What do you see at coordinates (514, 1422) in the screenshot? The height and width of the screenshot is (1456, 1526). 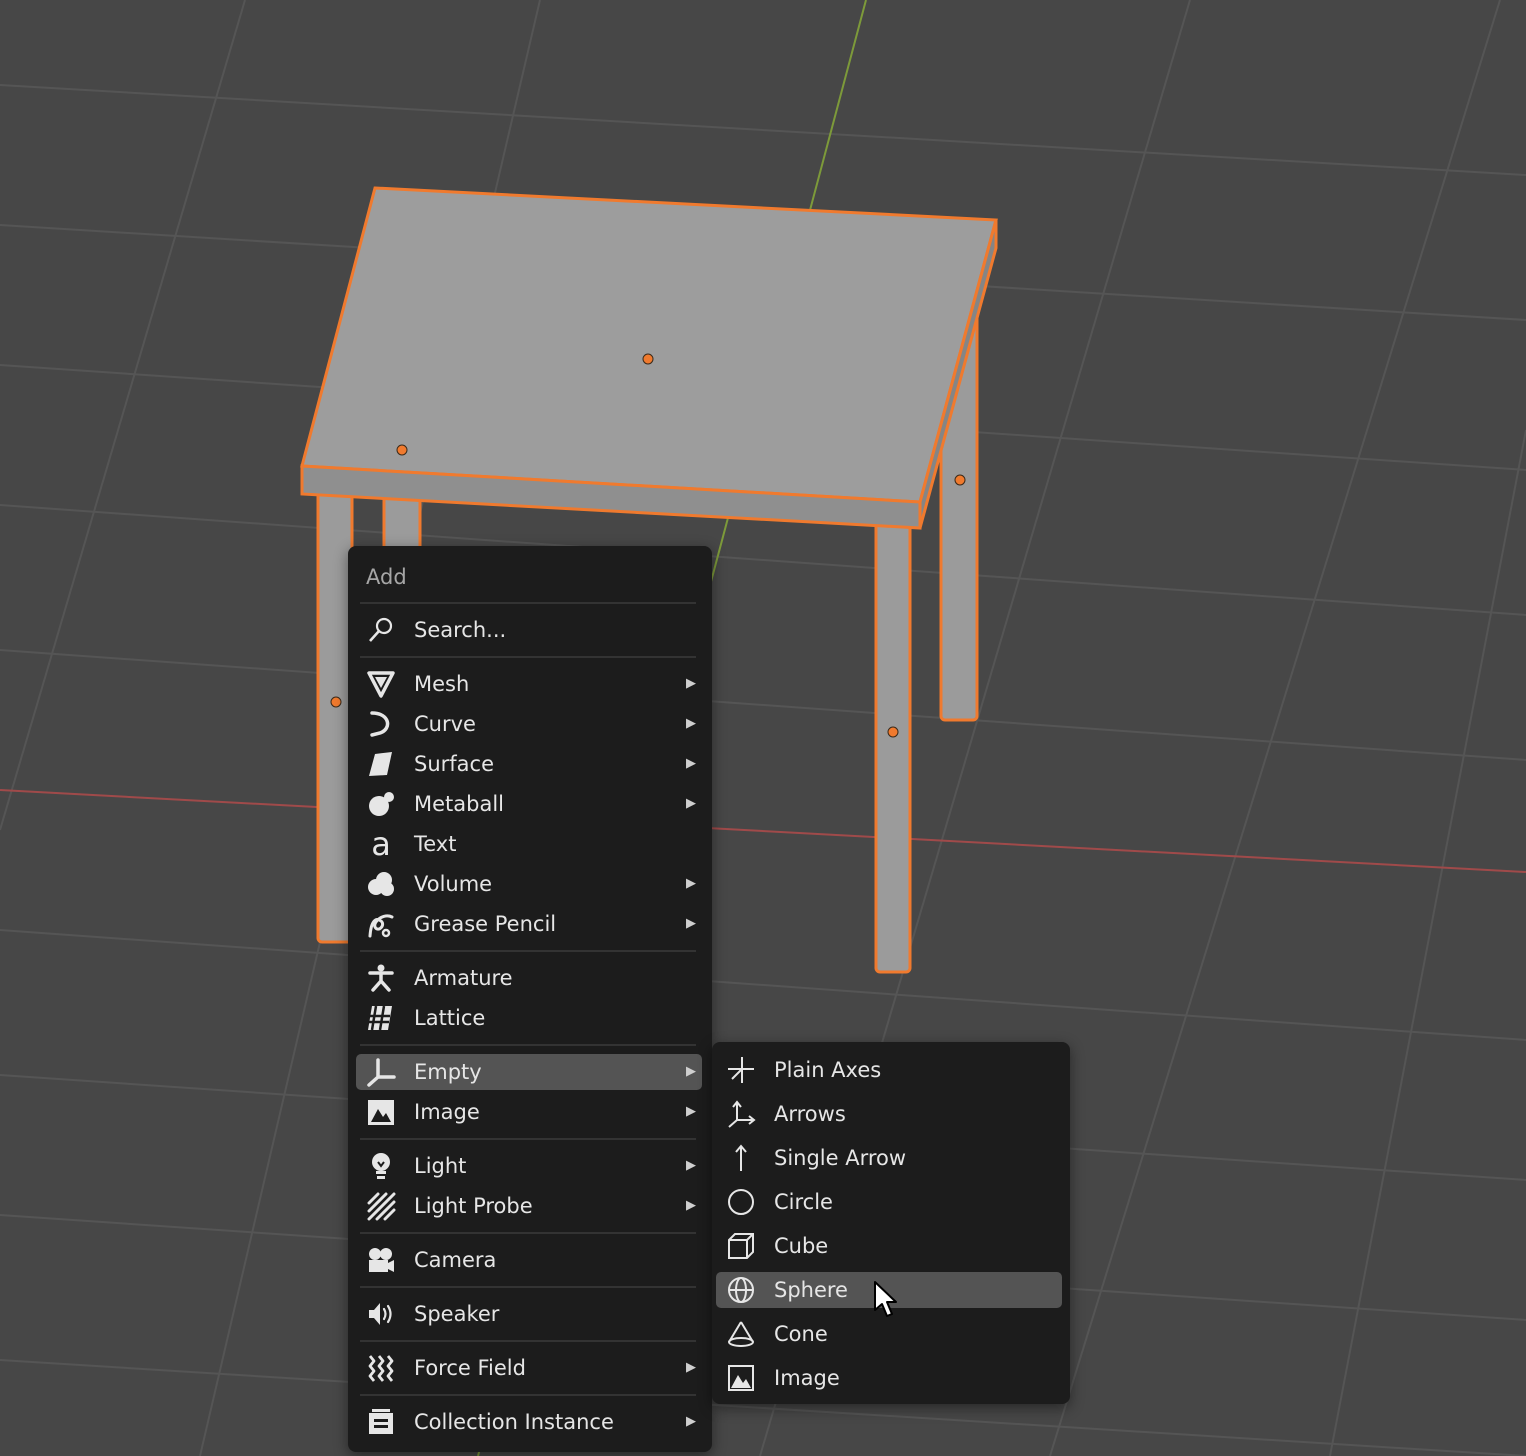 I see `menu-item-label: Collection Instance` at bounding box center [514, 1422].